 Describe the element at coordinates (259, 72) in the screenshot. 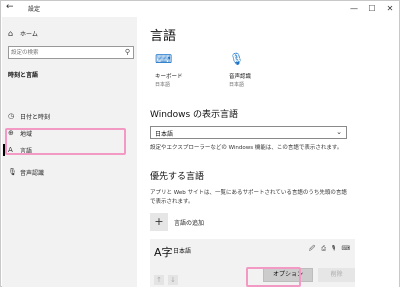

I see `speech-tile: 🎙 音声認識 日本語` at that location.